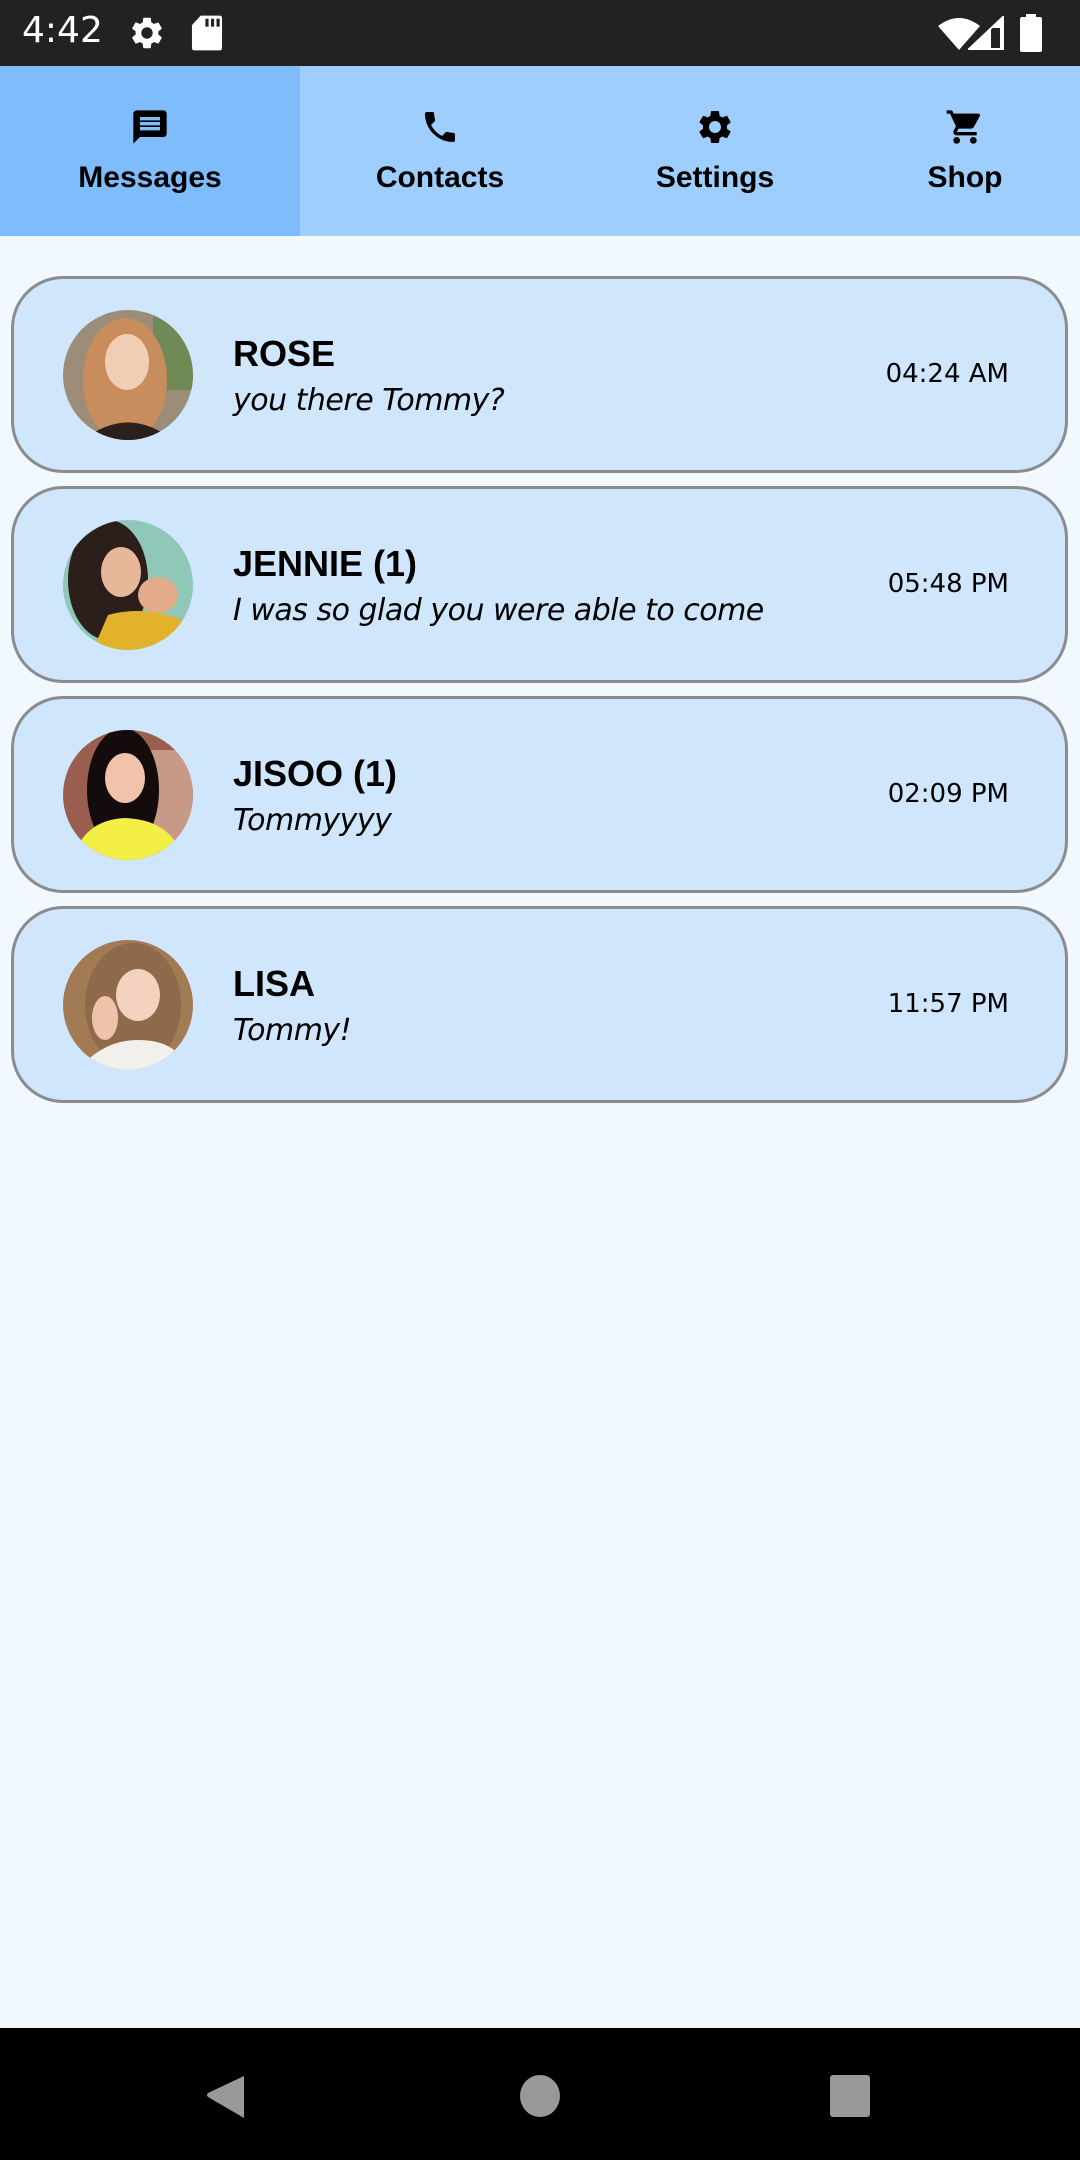  I want to click on status-bar: 4:42, so click(540, 33).